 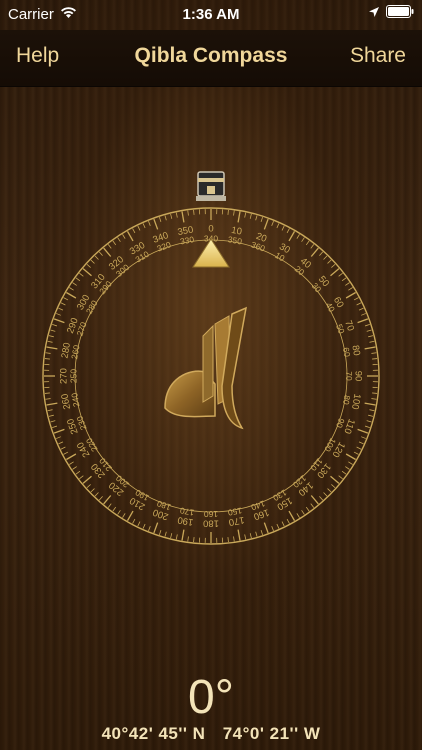 I want to click on dial-inner-label: 70, so click(x=349, y=376).